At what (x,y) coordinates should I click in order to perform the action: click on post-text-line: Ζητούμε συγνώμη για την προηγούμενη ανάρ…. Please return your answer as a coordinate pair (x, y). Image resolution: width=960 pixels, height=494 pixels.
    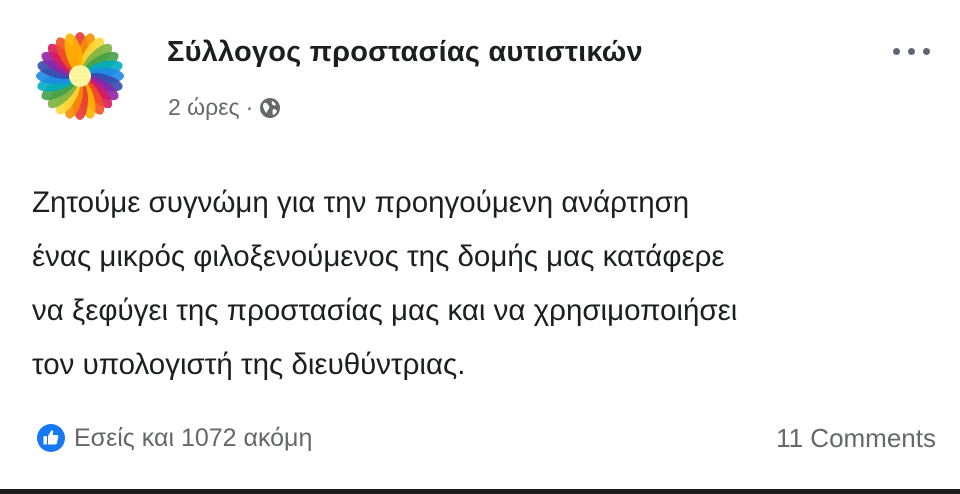
    Looking at the image, I should click on (361, 202).